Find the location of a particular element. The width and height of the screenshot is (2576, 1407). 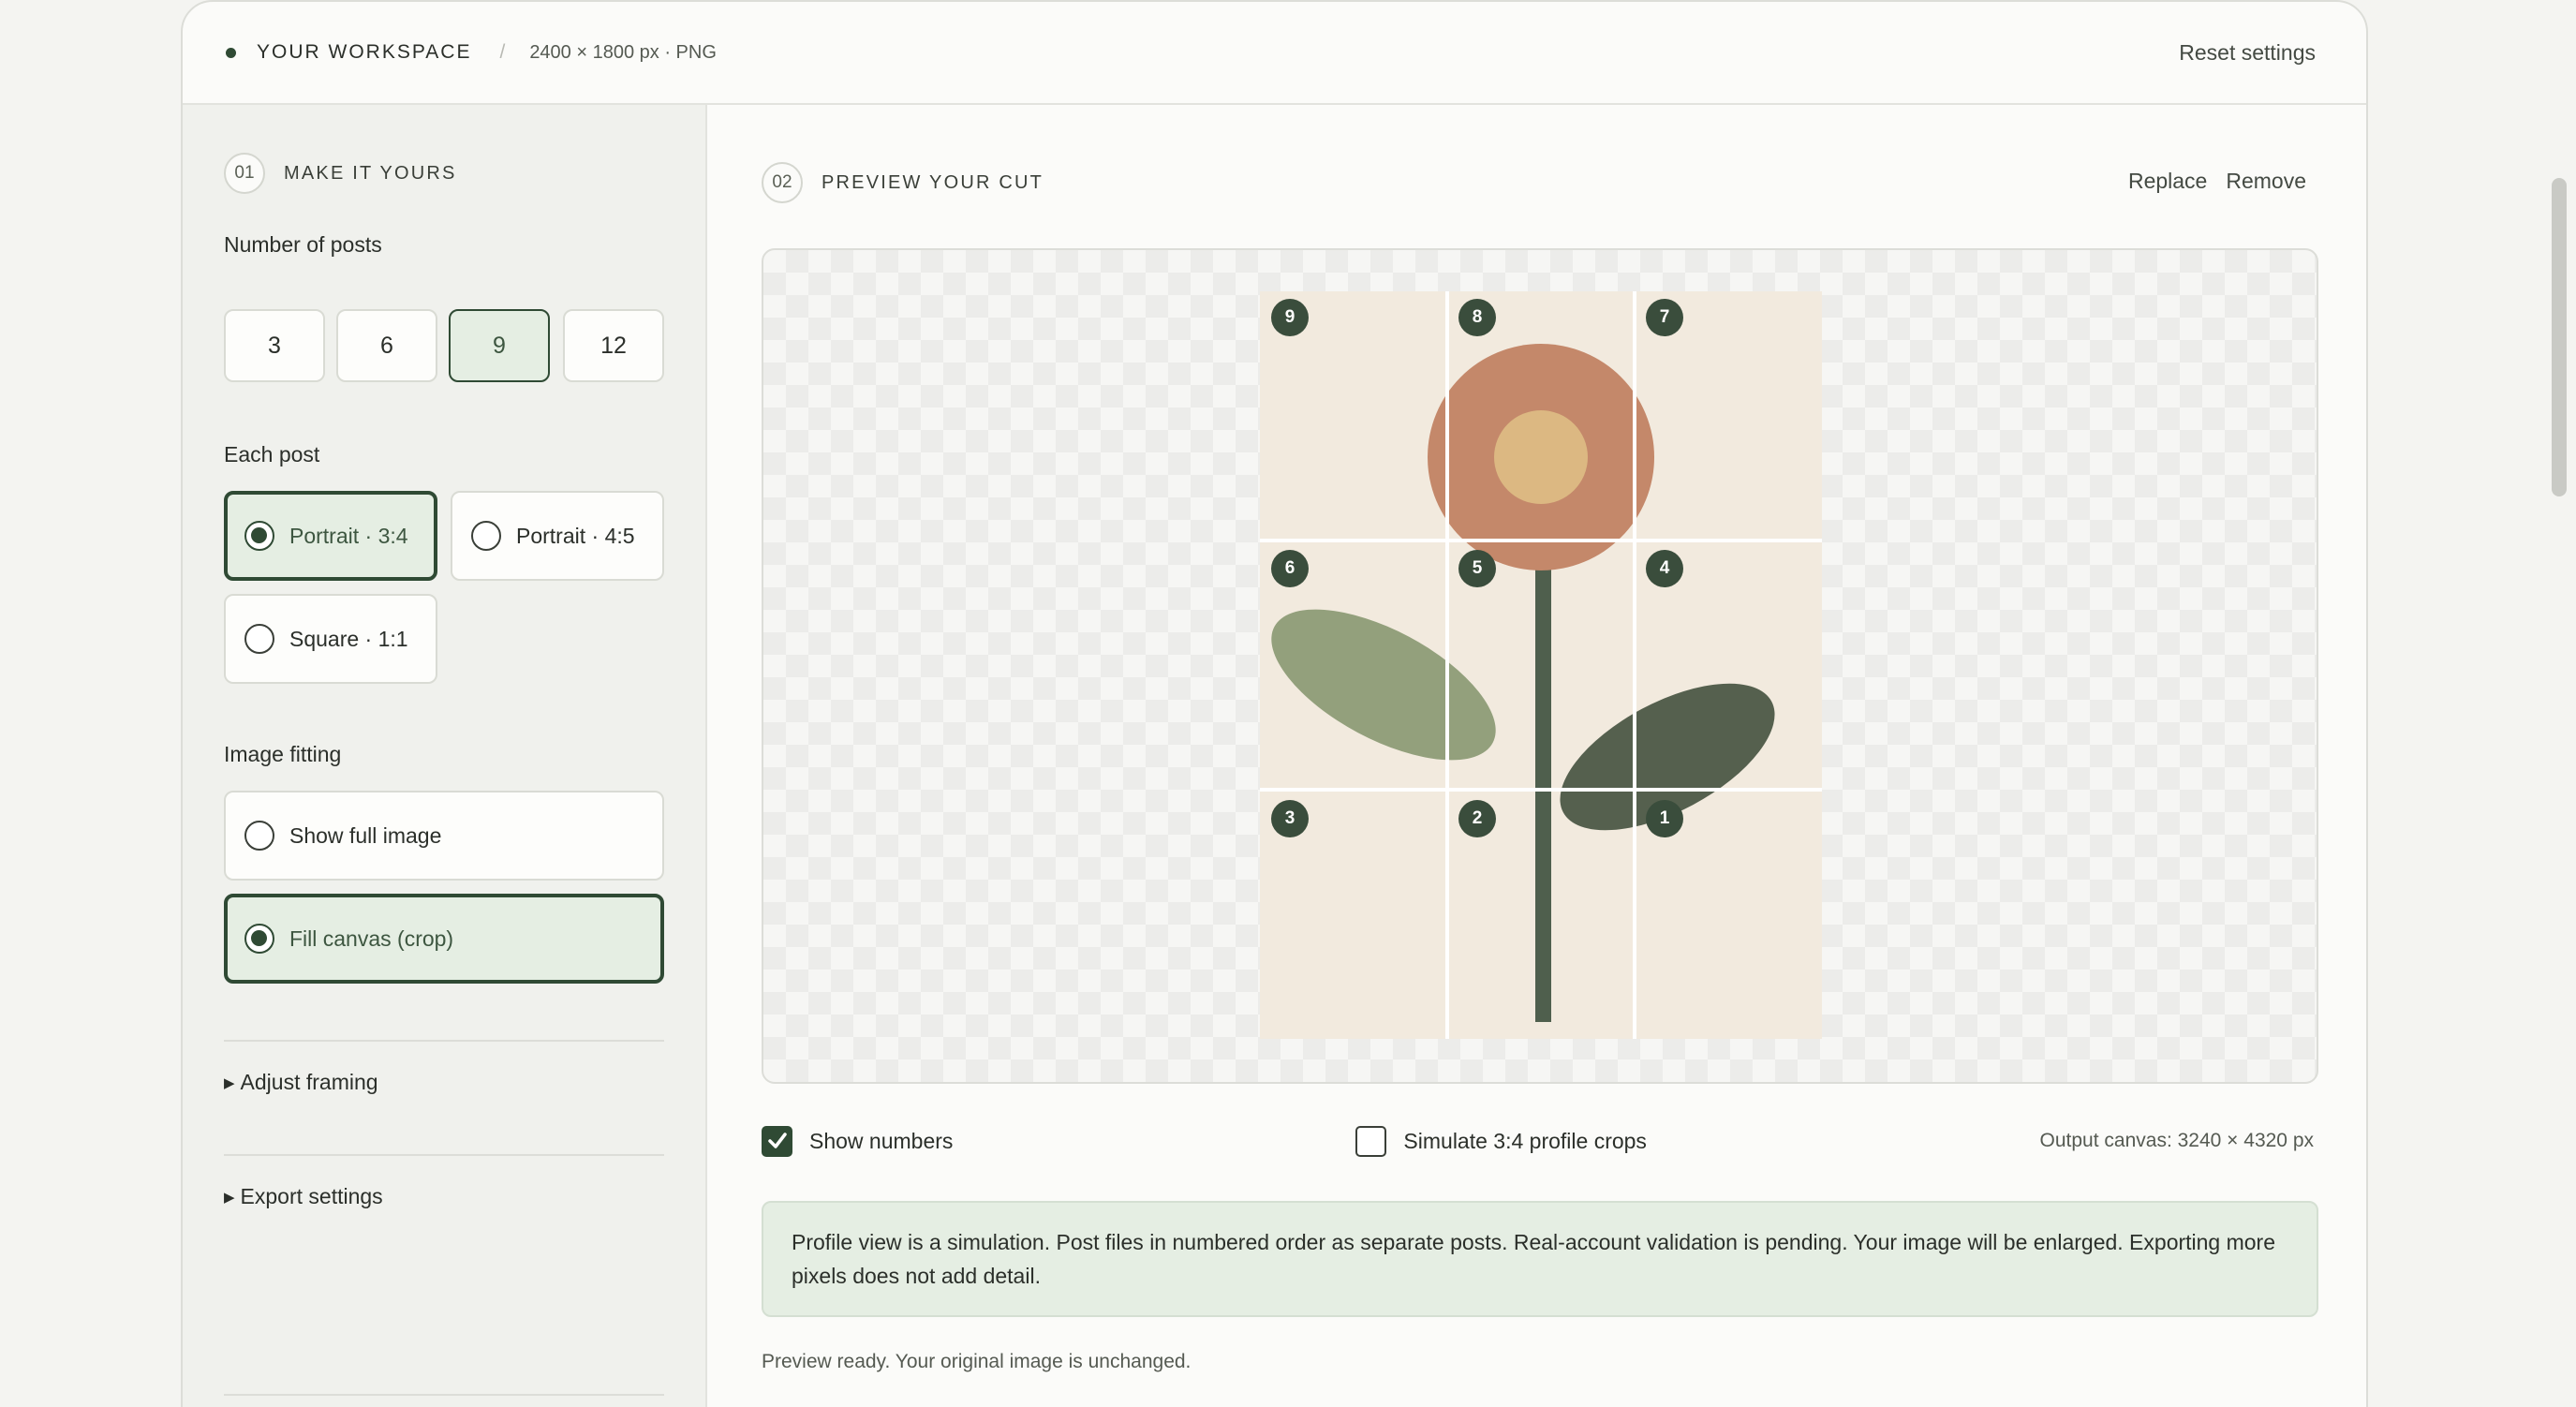

post-count-3: 3 is located at coordinates (274, 345).